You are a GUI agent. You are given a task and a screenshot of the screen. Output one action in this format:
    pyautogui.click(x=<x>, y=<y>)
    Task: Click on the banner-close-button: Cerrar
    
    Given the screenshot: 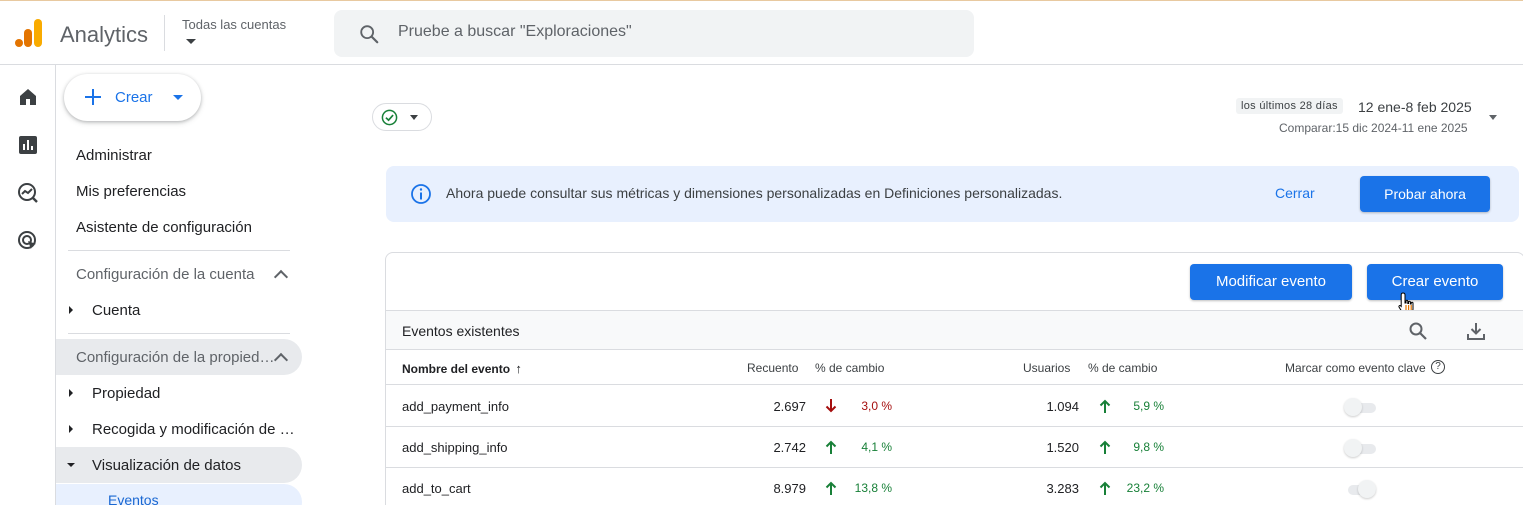 What is the action you would take?
    pyautogui.click(x=1295, y=193)
    